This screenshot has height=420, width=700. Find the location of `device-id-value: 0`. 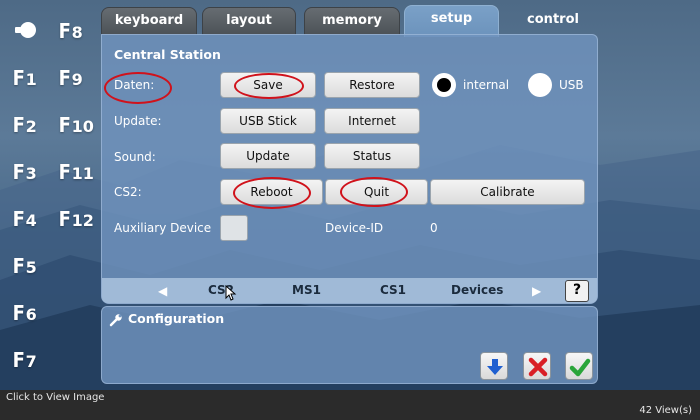

device-id-value: 0 is located at coordinates (434, 228).